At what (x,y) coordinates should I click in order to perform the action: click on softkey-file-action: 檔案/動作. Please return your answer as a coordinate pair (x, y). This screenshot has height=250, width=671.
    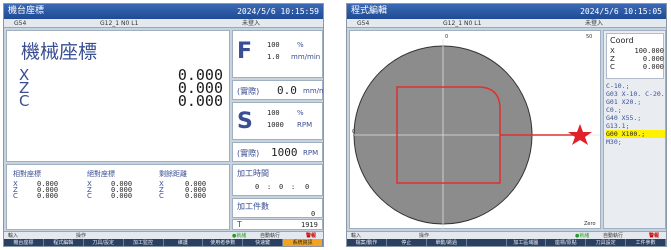
    Looking at the image, I should click on (367, 242).